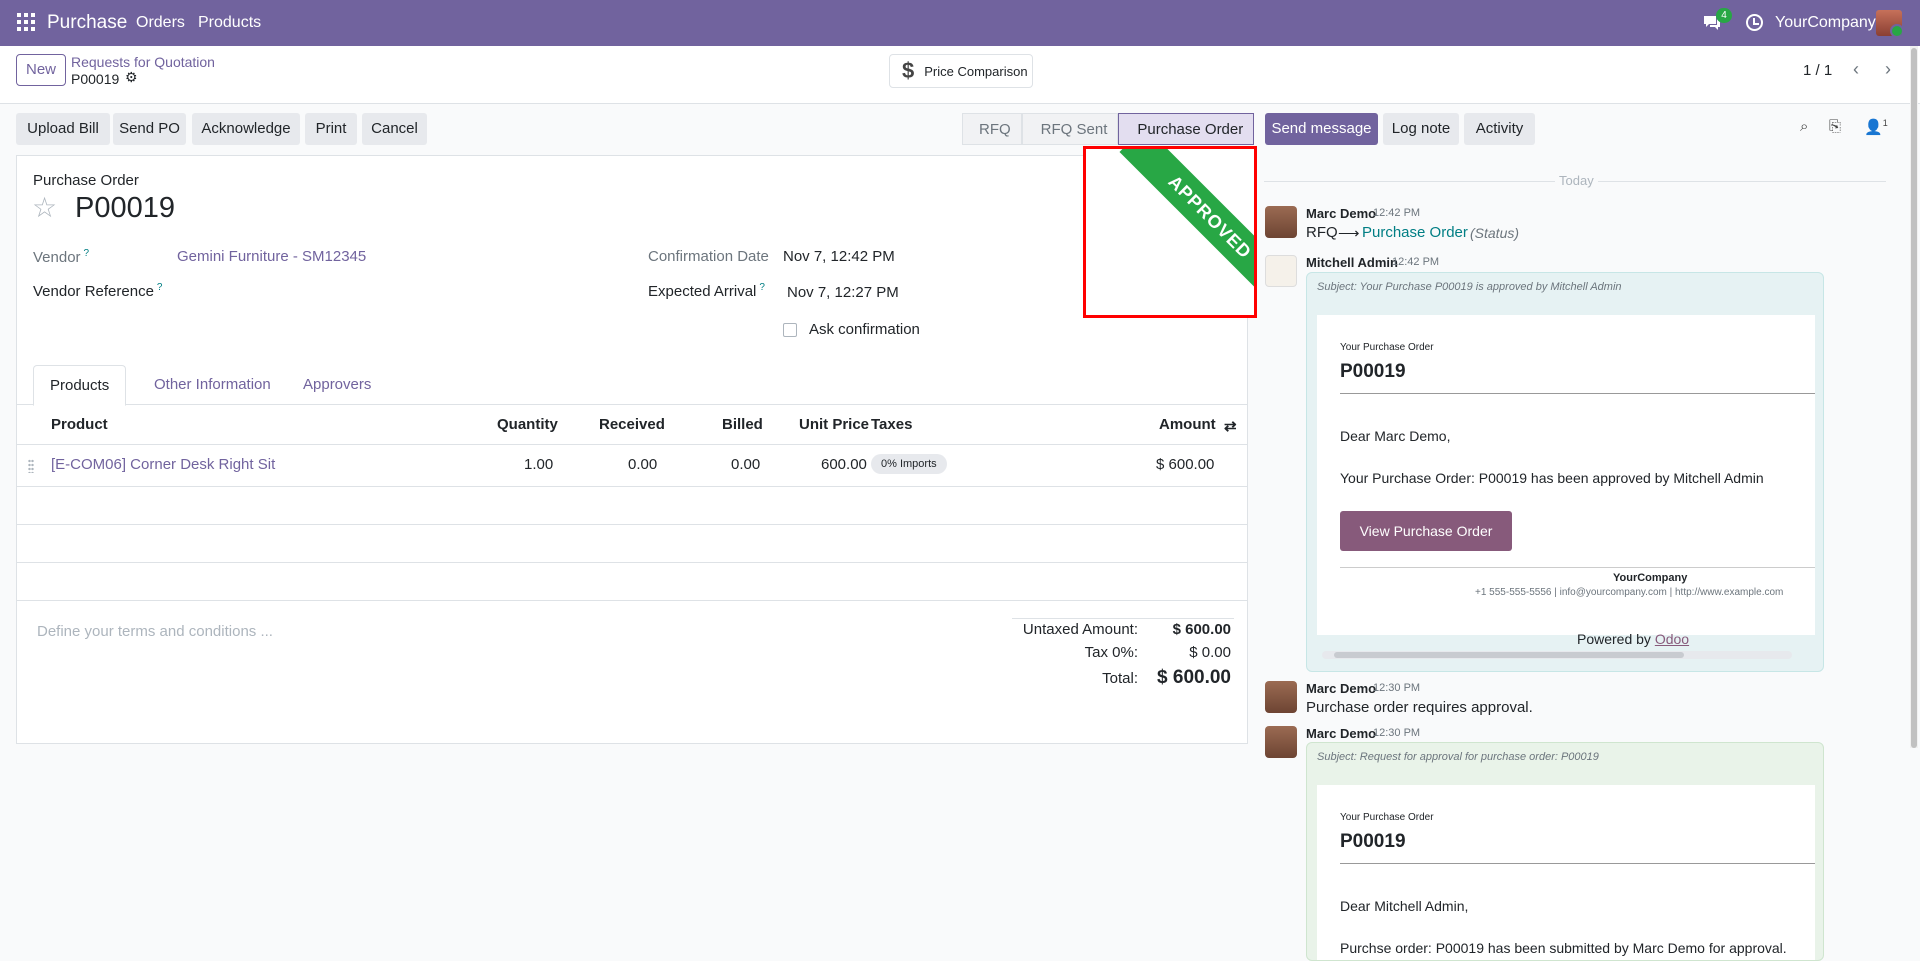 This screenshot has width=1920, height=961. What do you see at coordinates (31, 466) in the screenshot?
I see `drag-handle-icon` at bounding box center [31, 466].